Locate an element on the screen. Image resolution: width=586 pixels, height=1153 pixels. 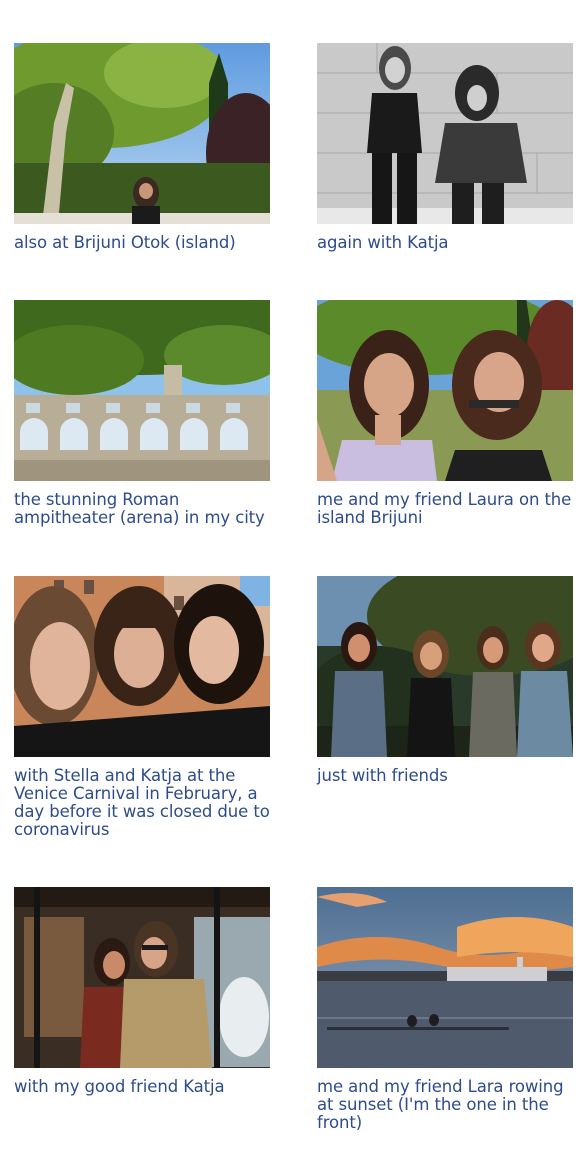
selfie-two-friends-island-photo is located at coordinates (445, 390).